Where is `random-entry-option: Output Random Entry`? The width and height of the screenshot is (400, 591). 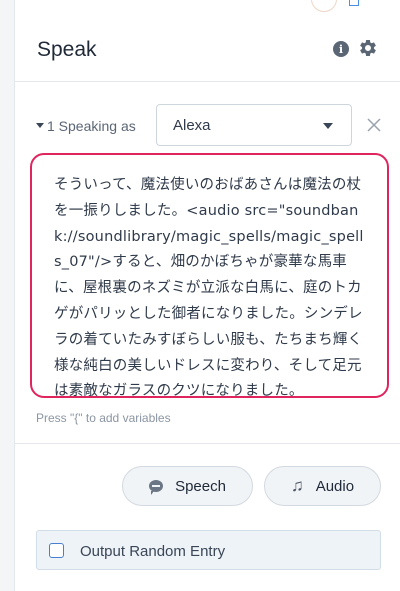 random-entry-option: Output Random Entry is located at coordinates (208, 550).